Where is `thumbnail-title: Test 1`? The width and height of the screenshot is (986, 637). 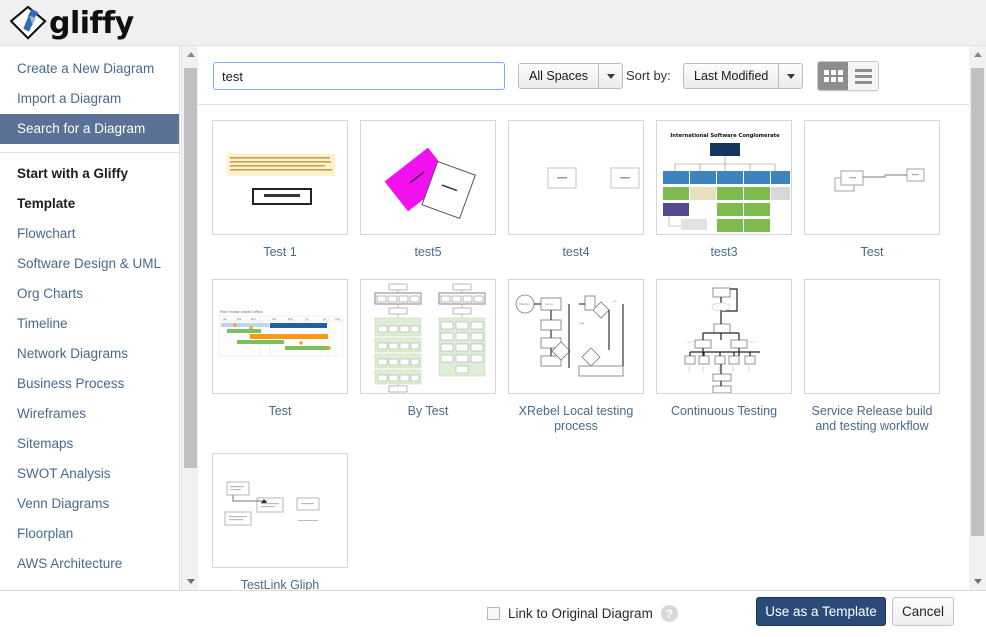
thumbnail-title: Test 1 is located at coordinates (280, 252).